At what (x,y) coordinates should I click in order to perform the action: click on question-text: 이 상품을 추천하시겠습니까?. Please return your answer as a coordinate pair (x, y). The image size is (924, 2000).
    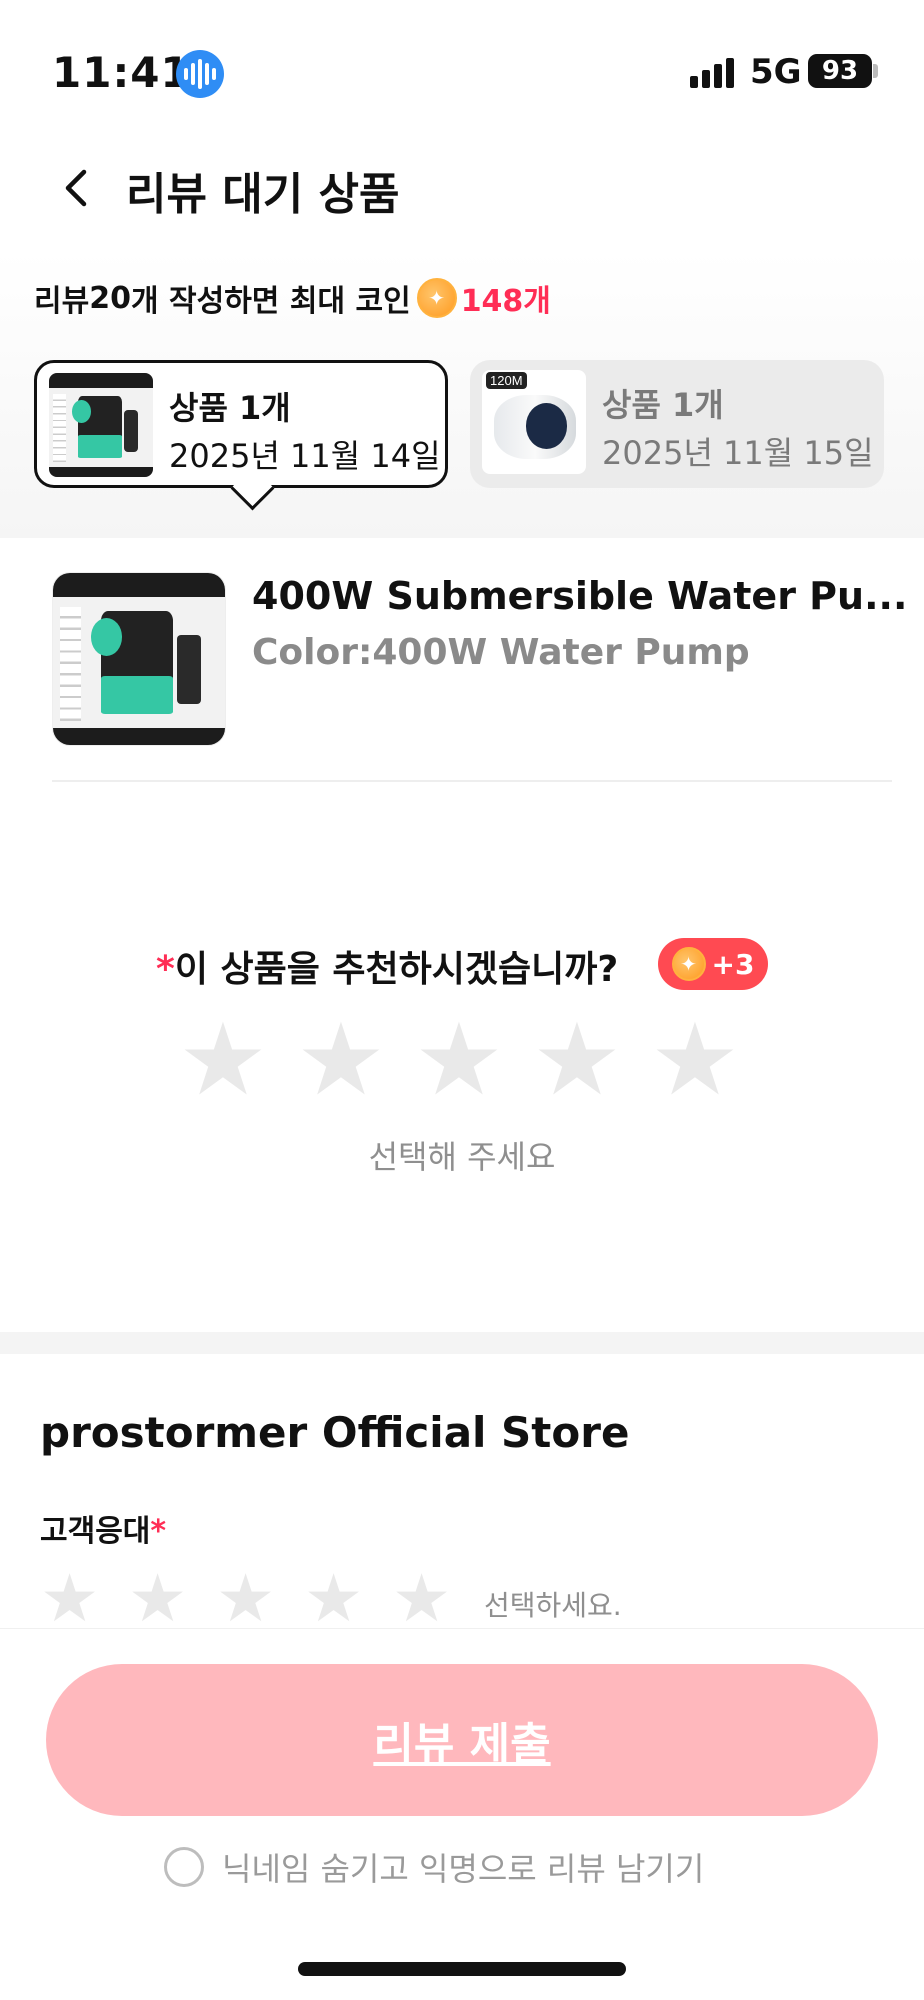
    Looking at the image, I should click on (396, 969).